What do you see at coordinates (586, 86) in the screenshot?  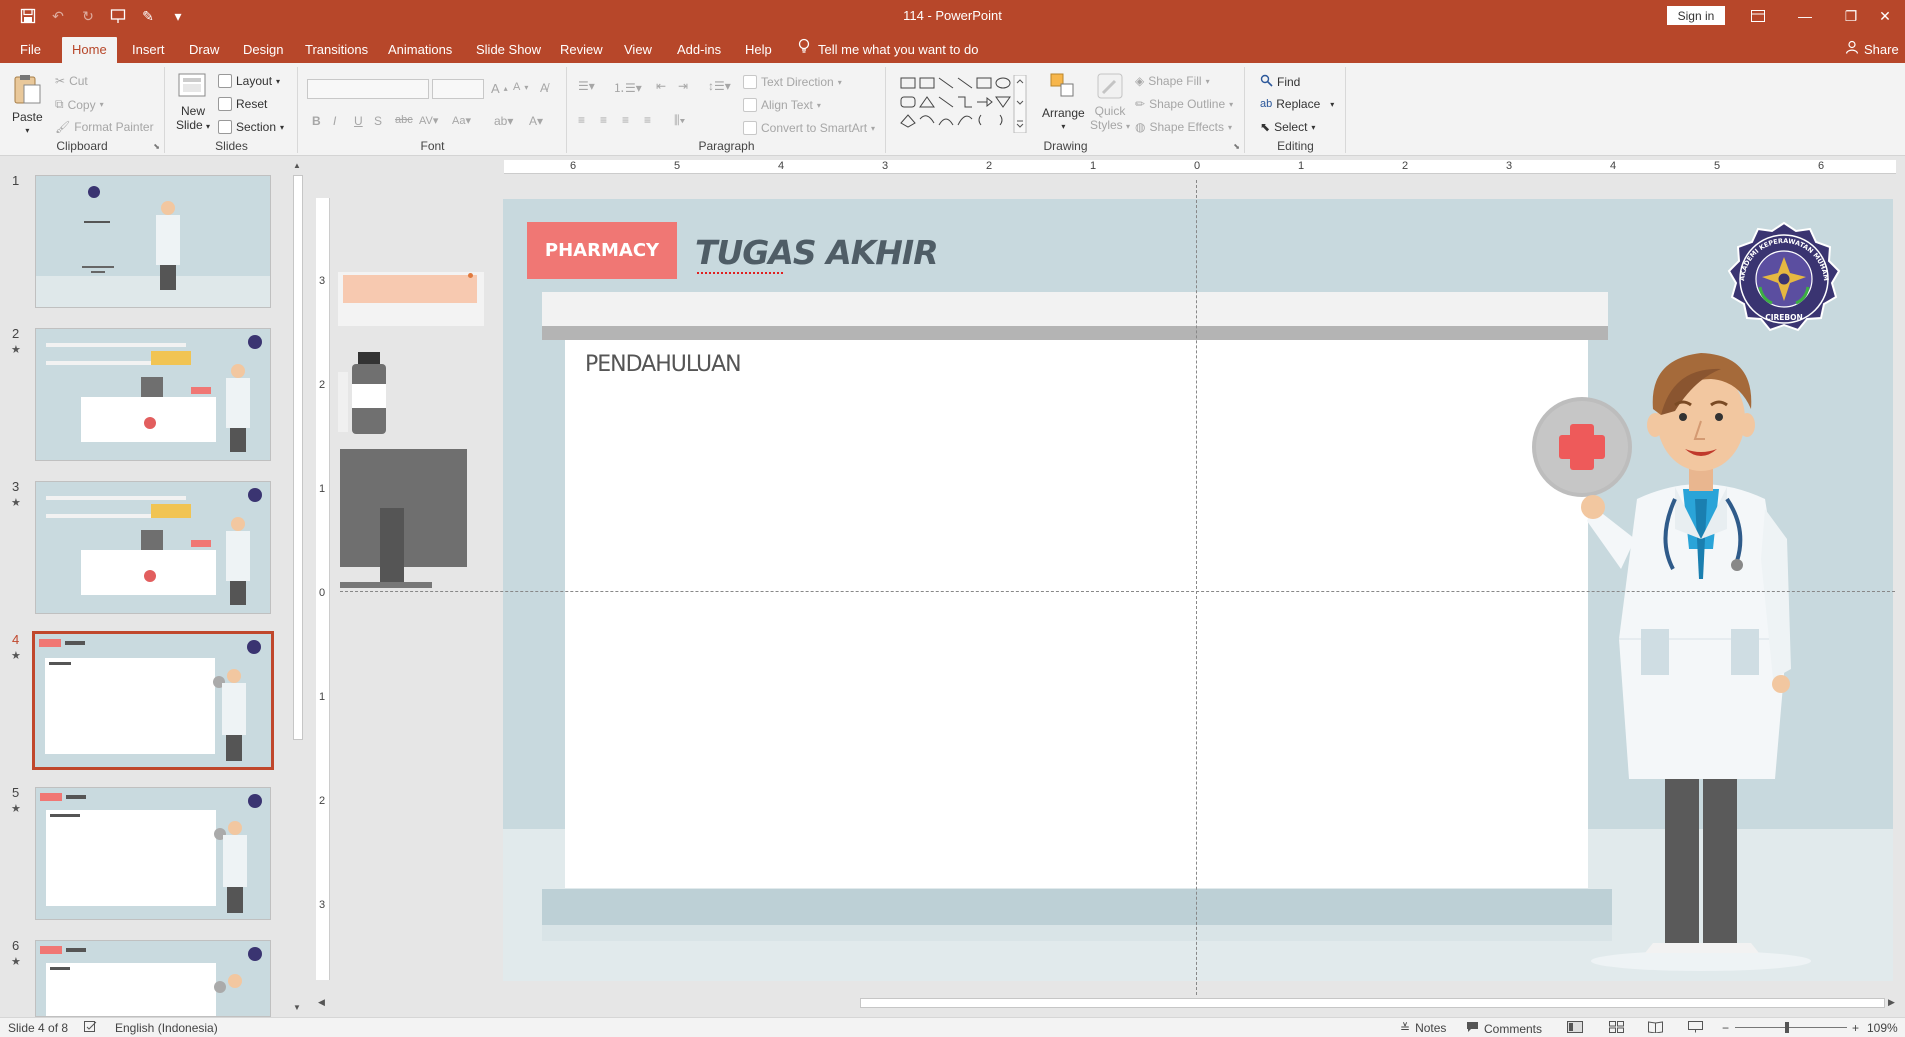 I see `bullets-icon: ☰▾` at bounding box center [586, 86].